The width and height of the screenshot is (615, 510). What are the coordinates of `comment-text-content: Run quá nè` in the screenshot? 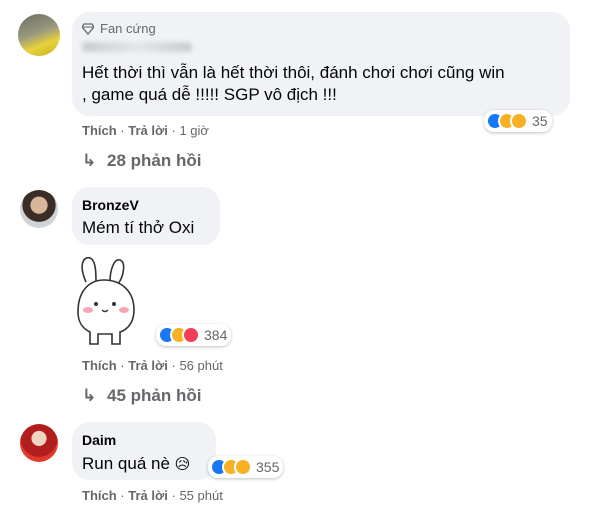 It's located at (126, 463).